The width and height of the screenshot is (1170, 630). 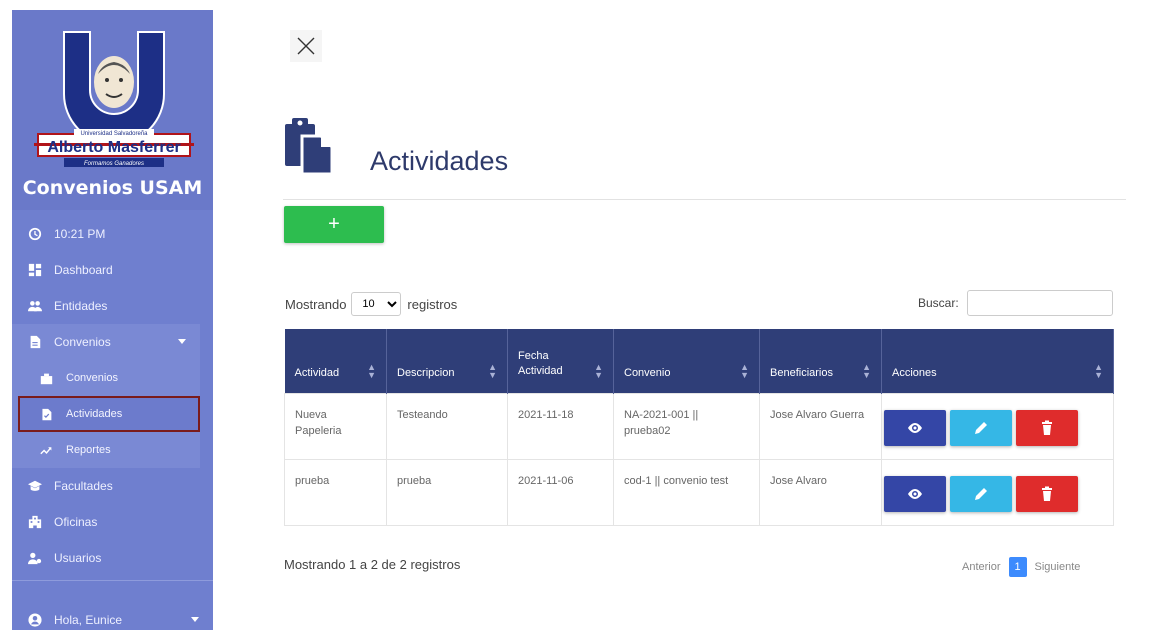 I want to click on user-circle-icon, so click(x=35, y=620).